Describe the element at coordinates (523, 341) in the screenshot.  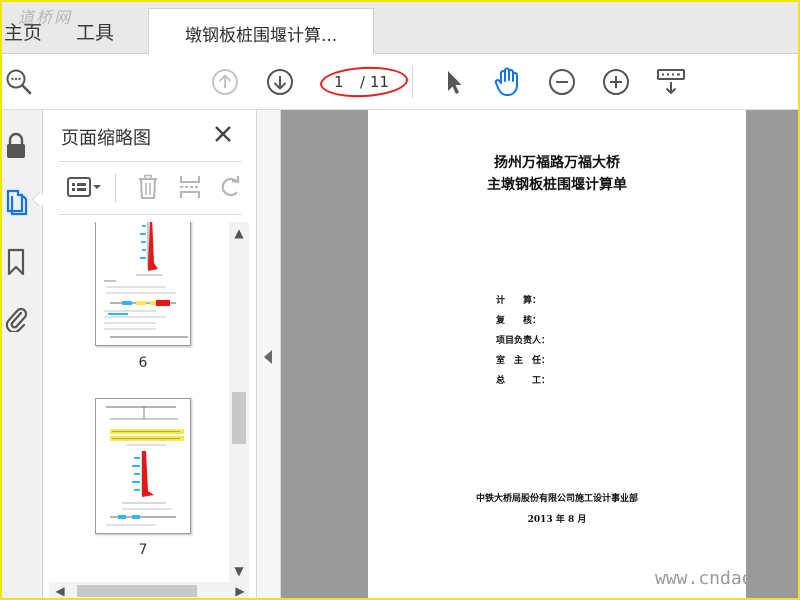
I see `signature-line: 项目负责人：` at that location.